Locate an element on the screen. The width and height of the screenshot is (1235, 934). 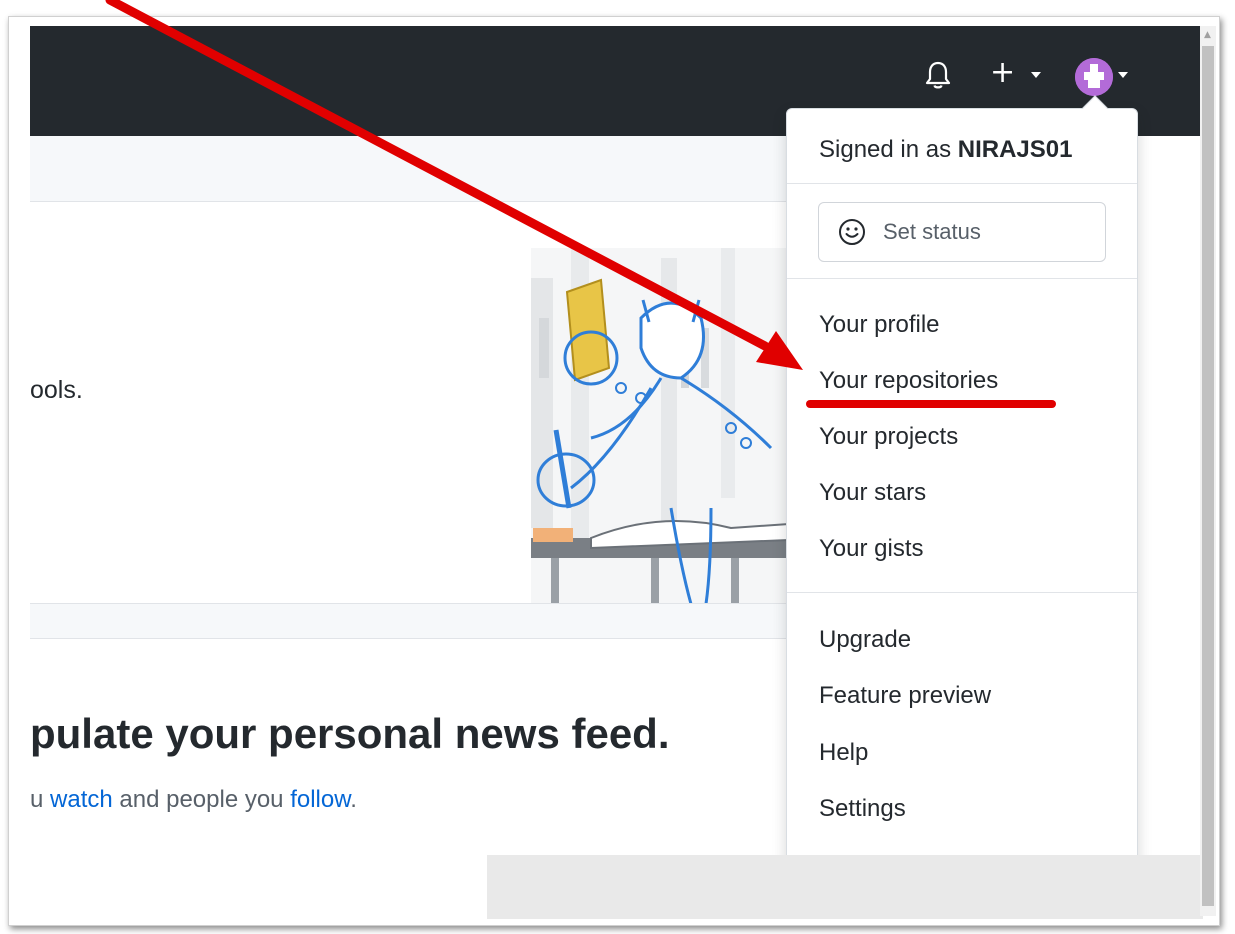
subtext-suffix: . is located at coordinates (353, 799).